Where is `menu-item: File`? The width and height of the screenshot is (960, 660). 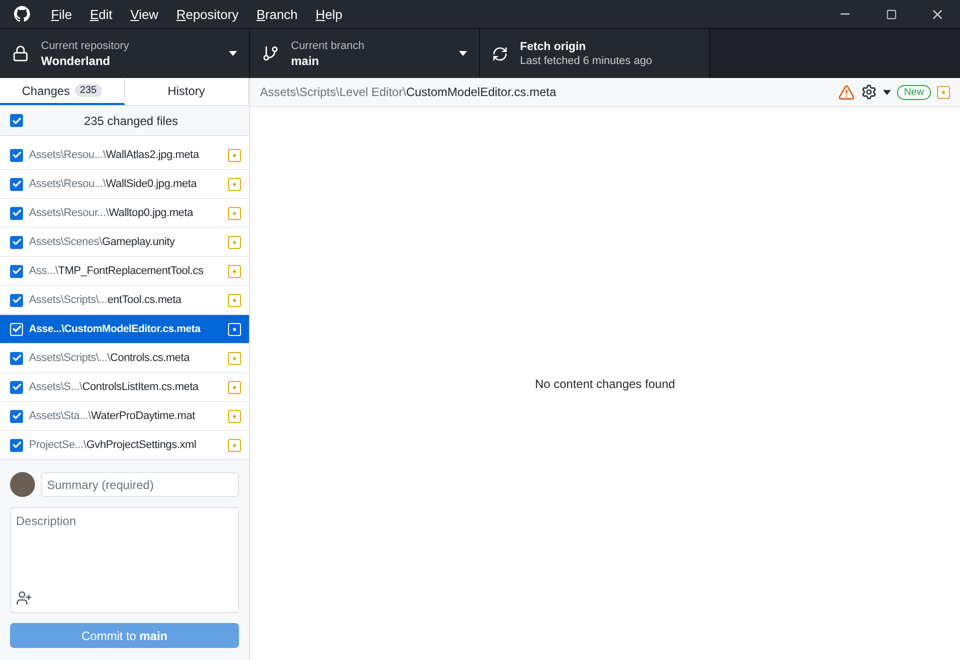
menu-item: File is located at coordinates (61, 14).